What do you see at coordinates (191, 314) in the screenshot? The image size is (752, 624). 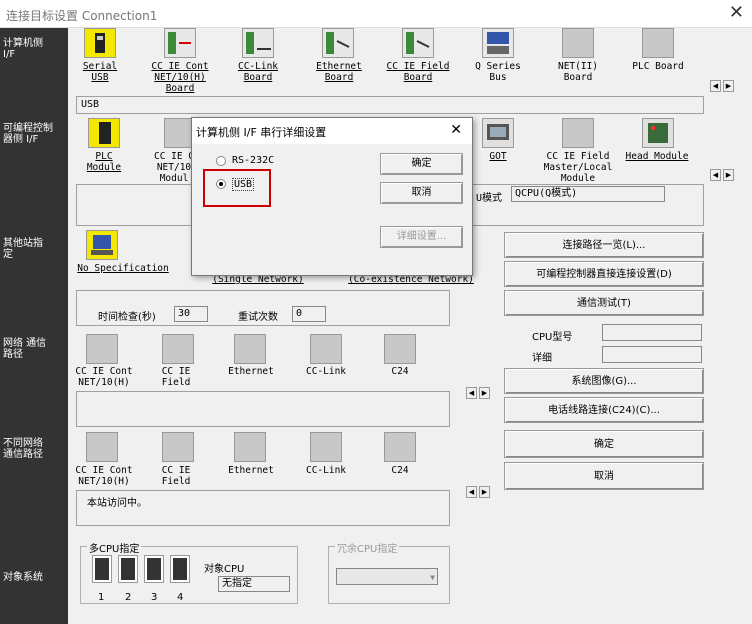 I see `time-check-input: 30` at bounding box center [191, 314].